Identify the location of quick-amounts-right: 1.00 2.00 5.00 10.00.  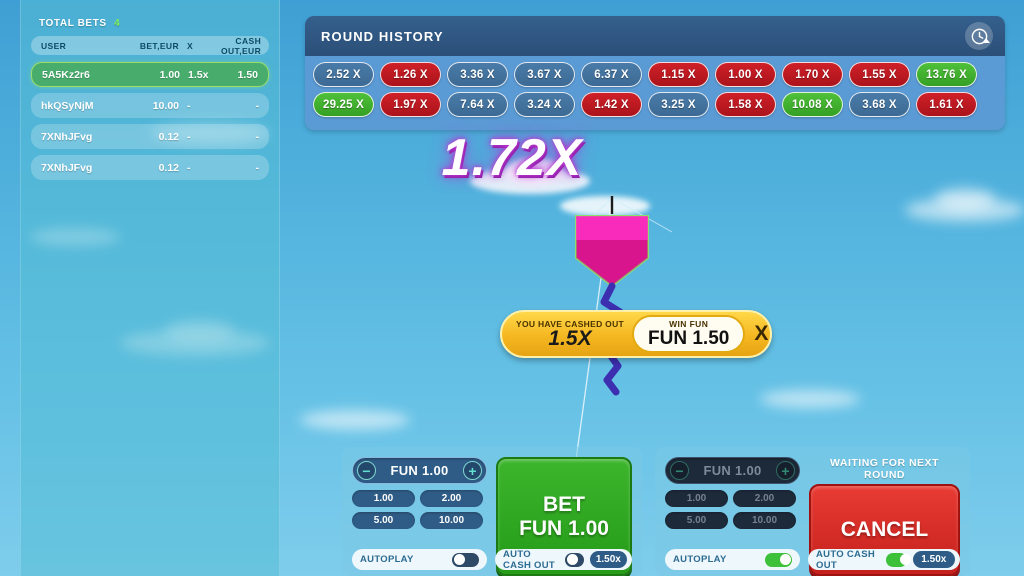
(732, 509).